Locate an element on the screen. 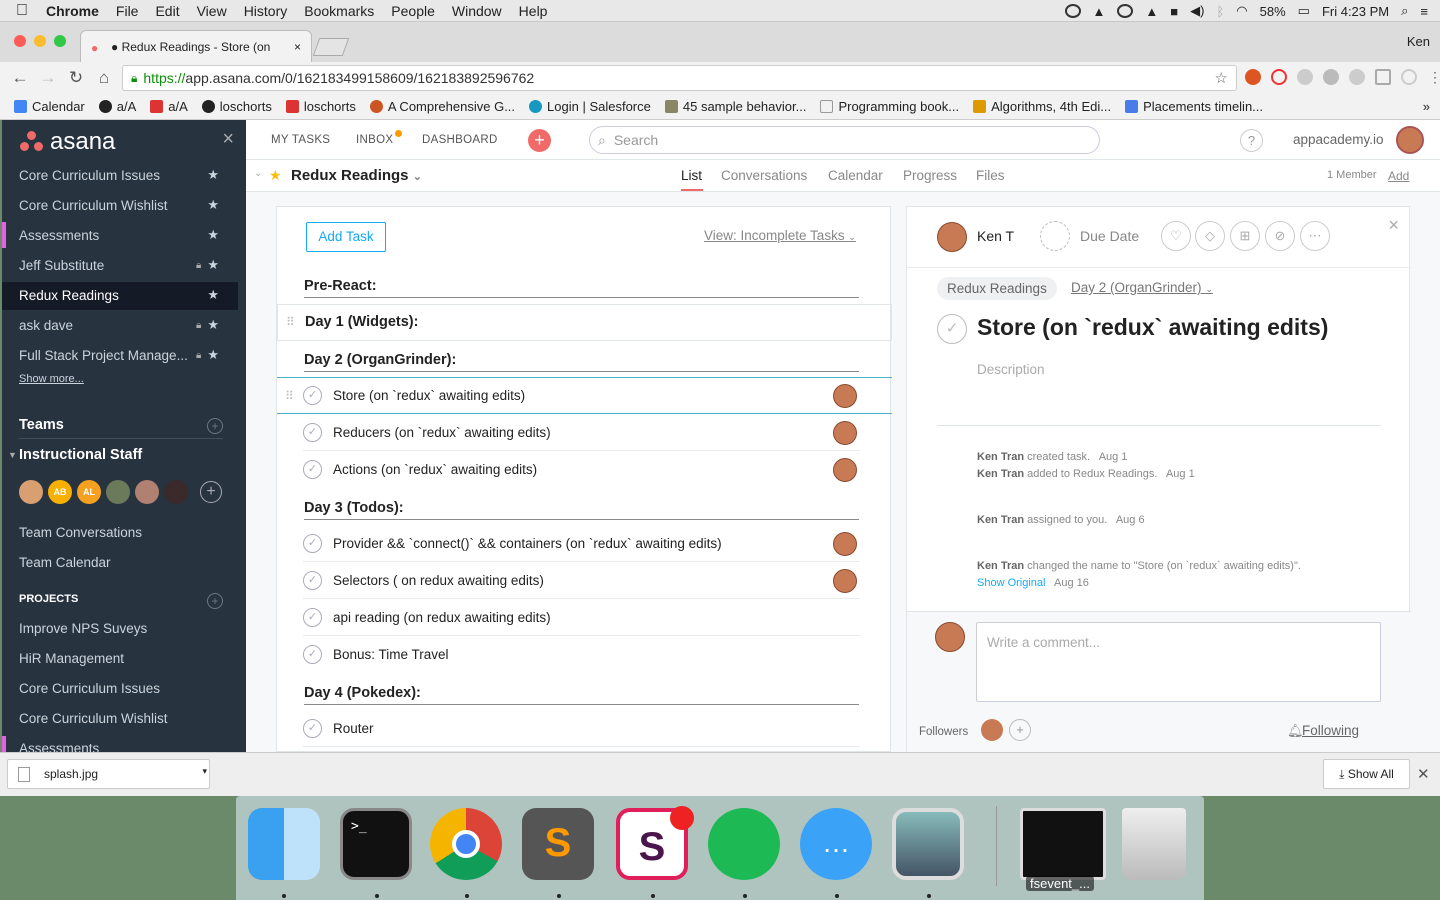 This screenshot has height=900, width=1440. sidebar-favorite-core-curriculum-issues: Core Curriculum Issues ★ is located at coordinates (119, 175).